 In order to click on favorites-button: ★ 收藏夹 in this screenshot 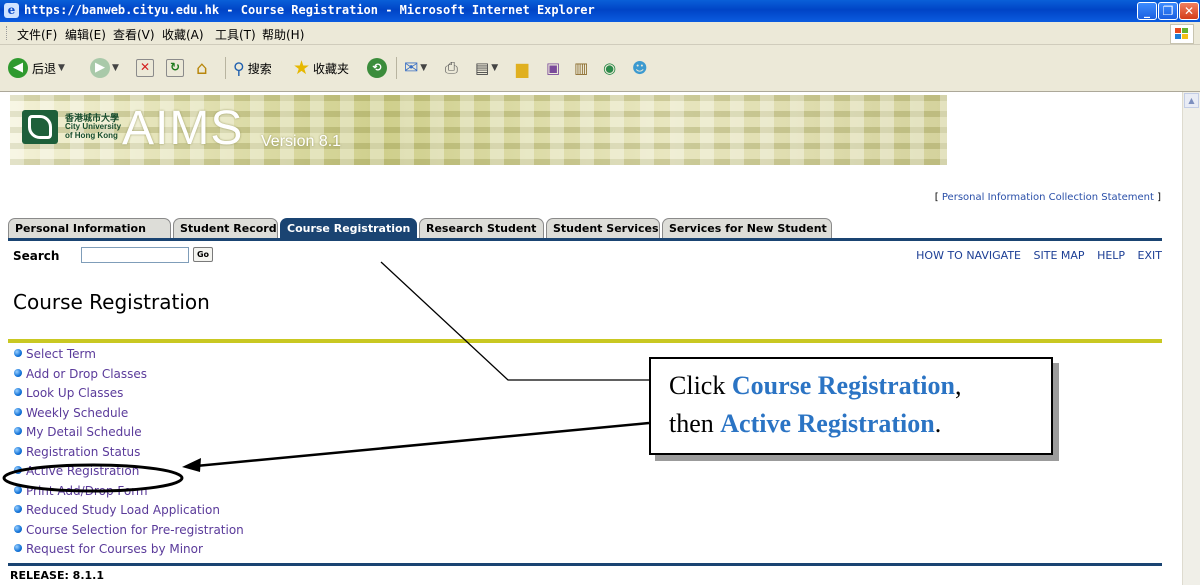, I will do `click(321, 68)`.